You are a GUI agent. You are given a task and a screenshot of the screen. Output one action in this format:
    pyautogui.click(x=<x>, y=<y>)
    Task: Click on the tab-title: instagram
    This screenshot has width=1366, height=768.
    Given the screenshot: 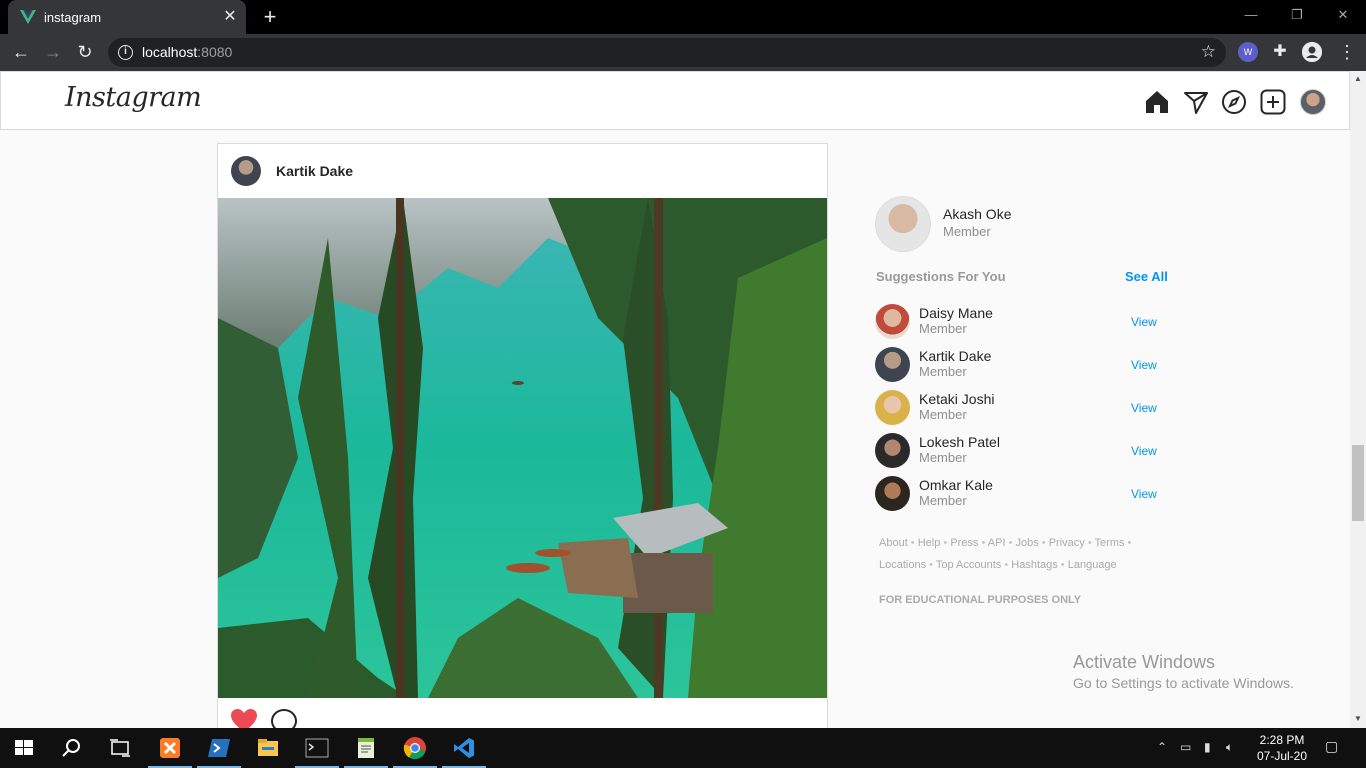 What is the action you would take?
    pyautogui.click(x=73, y=17)
    